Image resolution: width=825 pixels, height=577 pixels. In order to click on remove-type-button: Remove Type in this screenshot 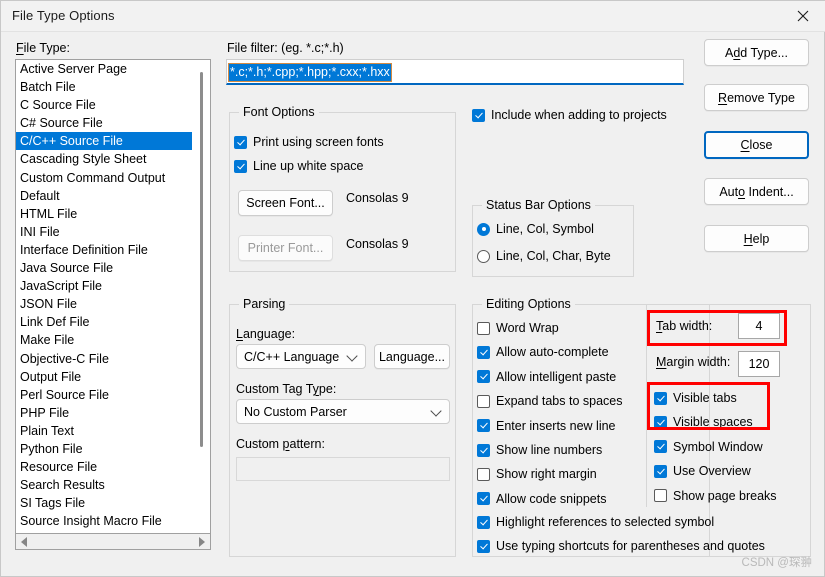, I will do `click(756, 97)`.